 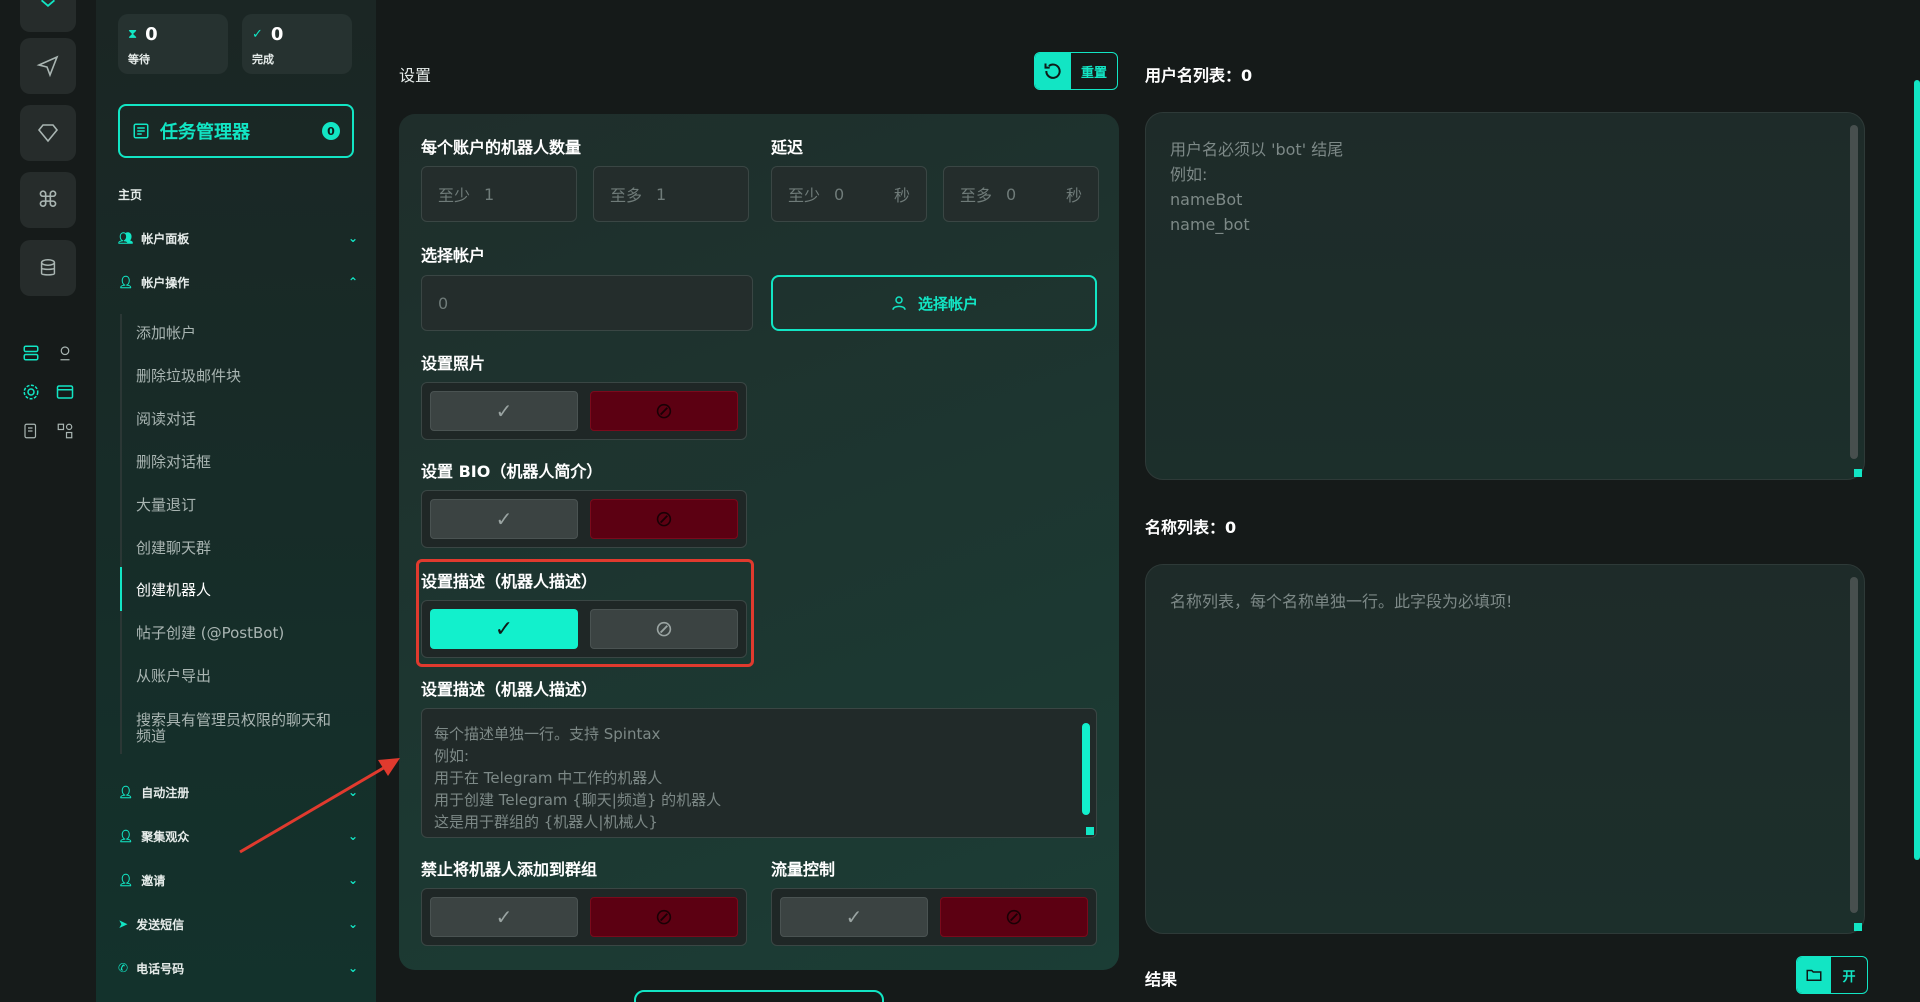 I want to click on bots-min-input: 至少 1, so click(x=499, y=194).